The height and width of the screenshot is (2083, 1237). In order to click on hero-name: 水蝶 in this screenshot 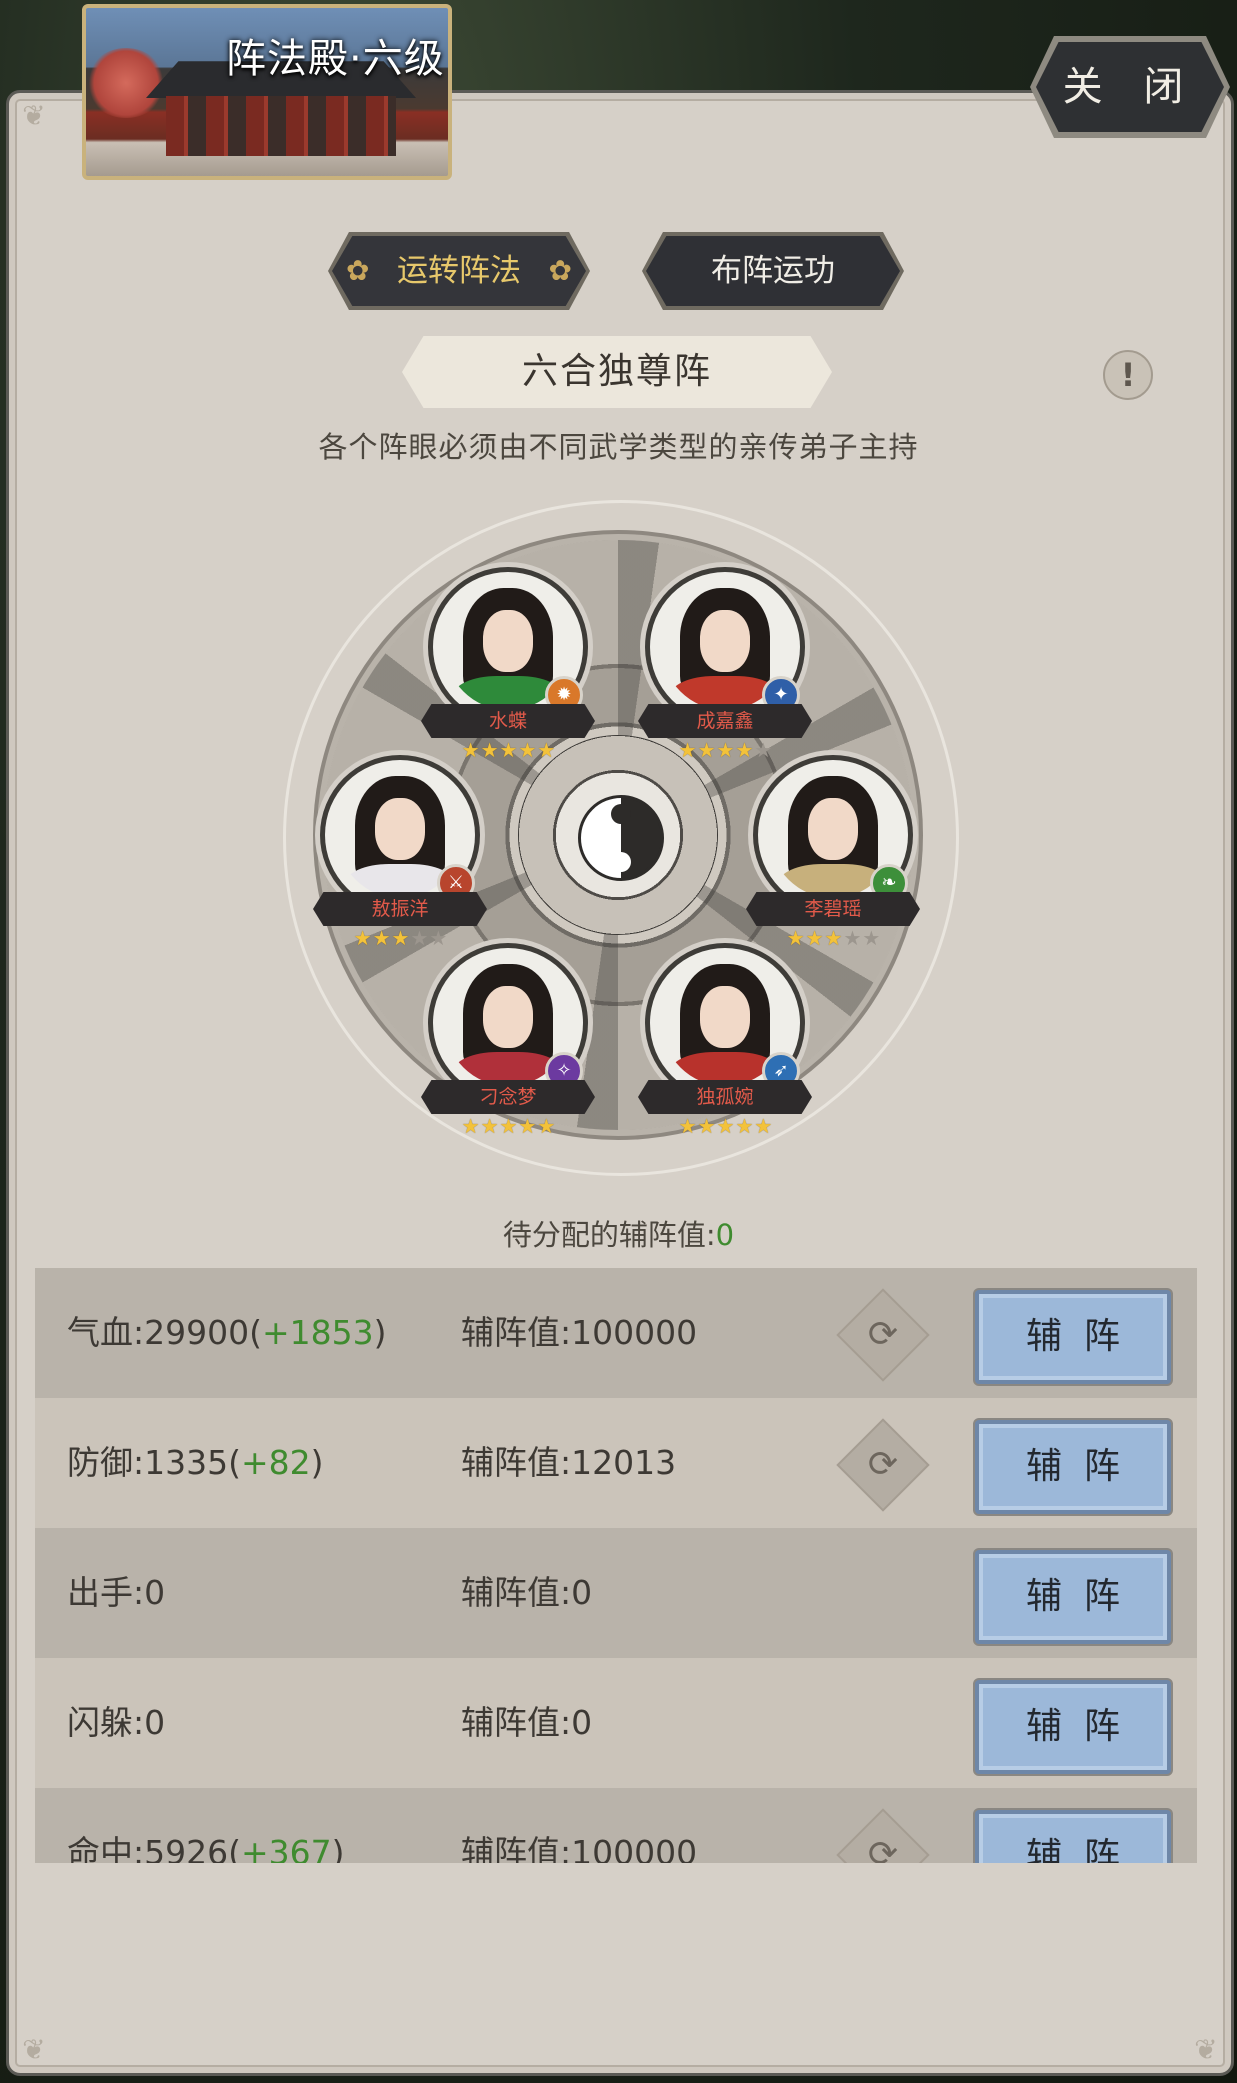, I will do `click(508, 721)`.